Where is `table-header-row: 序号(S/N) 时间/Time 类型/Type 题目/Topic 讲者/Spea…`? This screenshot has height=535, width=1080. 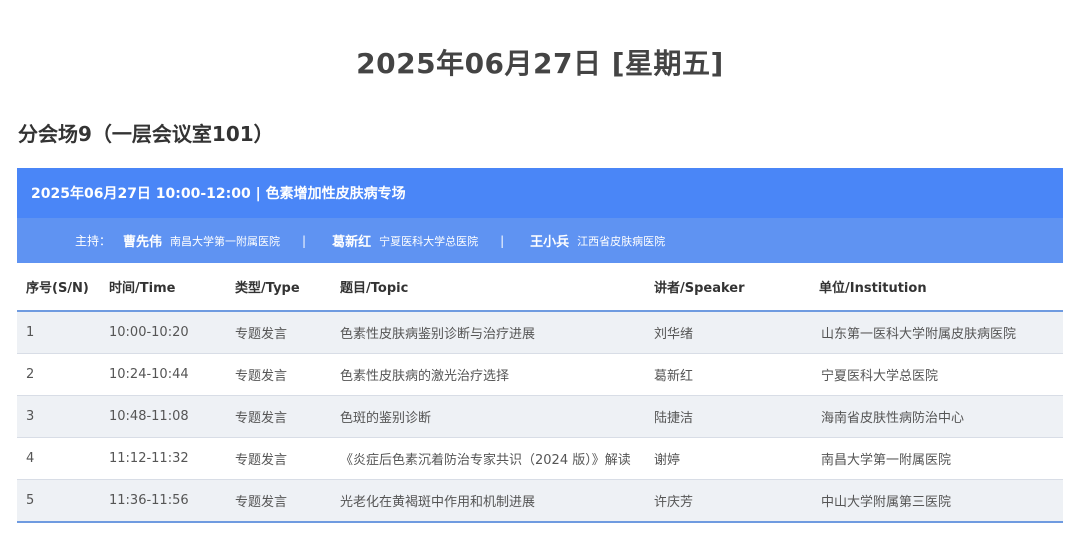 table-header-row: 序号(S/N) 时间/Time 类型/Type 题目/Topic 讲者/Spea… is located at coordinates (540, 287).